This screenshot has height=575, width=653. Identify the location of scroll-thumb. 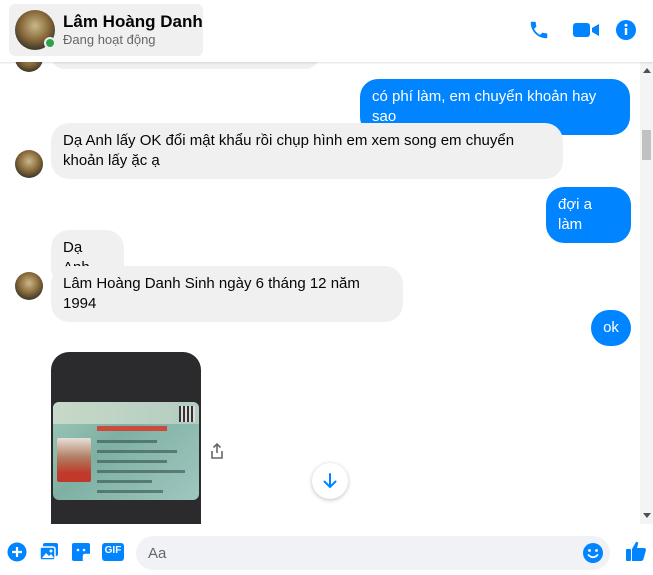
(646, 145).